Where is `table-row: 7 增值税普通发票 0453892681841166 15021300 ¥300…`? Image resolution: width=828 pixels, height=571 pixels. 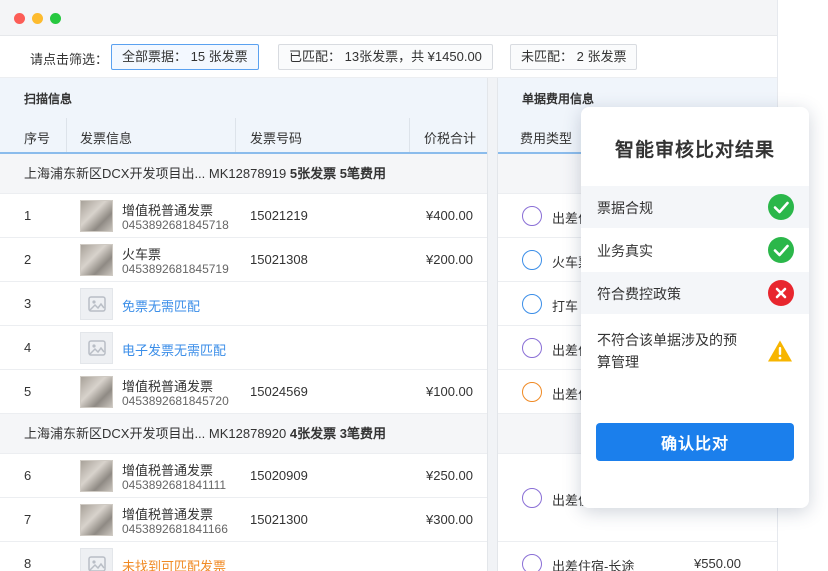
table-row: 7 增值税普通发票 0453892681841166 15021300 ¥300… is located at coordinates (243, 520).